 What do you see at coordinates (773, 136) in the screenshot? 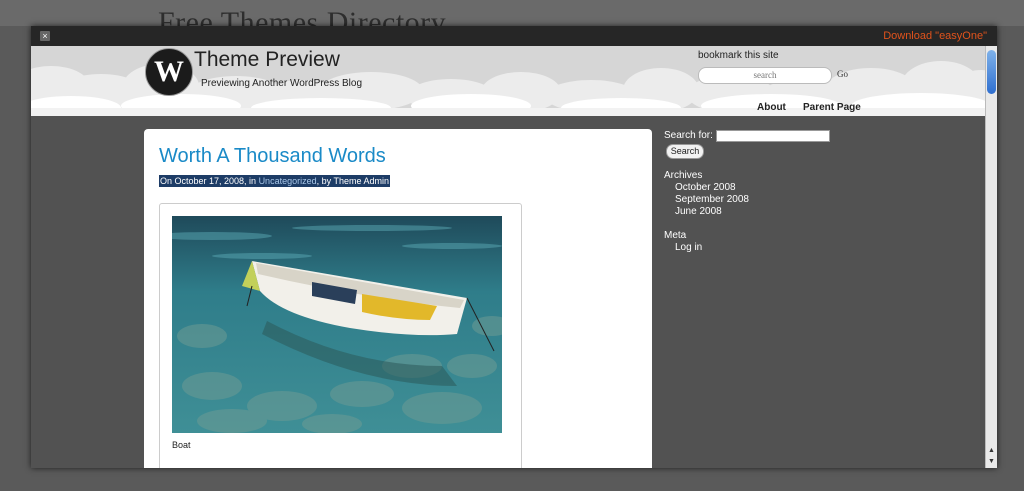
I see `sidebar-search-input` at bounding box center [773, 136].